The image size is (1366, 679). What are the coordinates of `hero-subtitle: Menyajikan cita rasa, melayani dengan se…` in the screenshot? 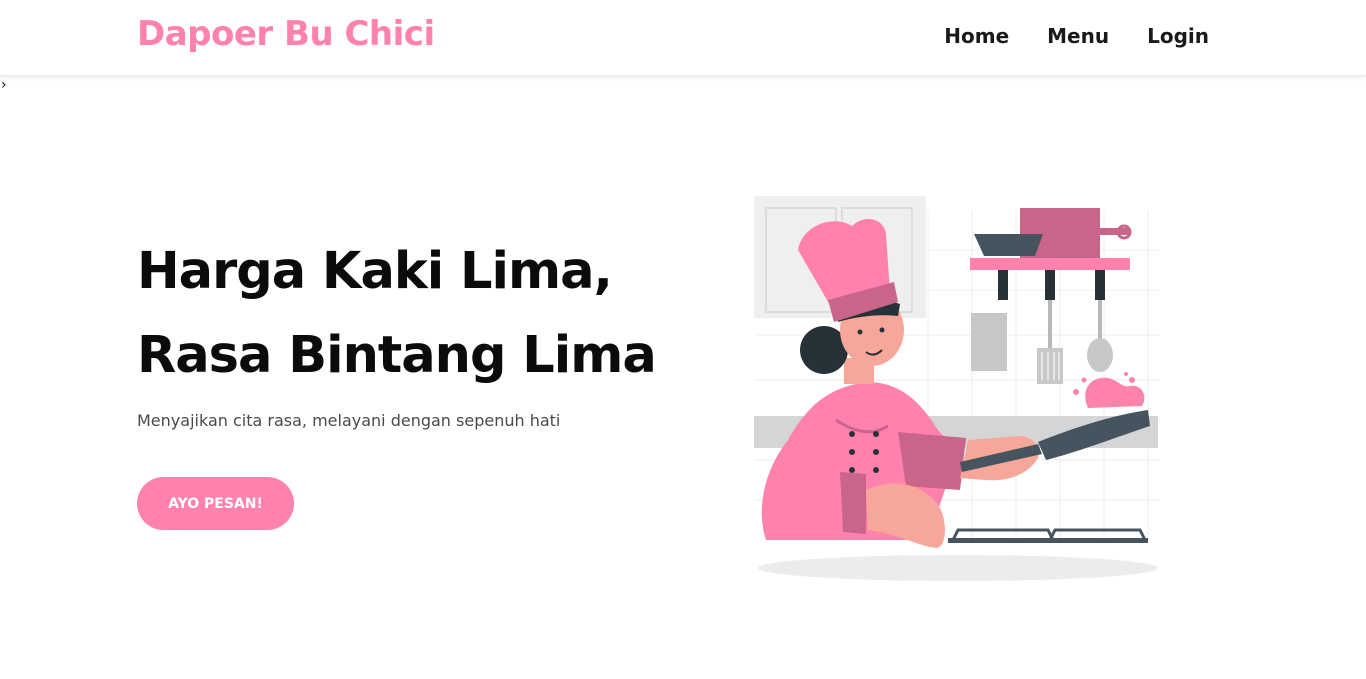 It's located at (349, 420).